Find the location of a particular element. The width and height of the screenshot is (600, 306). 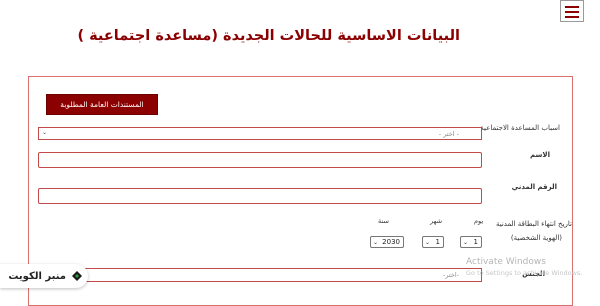

expiry-label-line1: تاريخ انتهاء البطاقة المدنية is located at coordinates (533, 224).